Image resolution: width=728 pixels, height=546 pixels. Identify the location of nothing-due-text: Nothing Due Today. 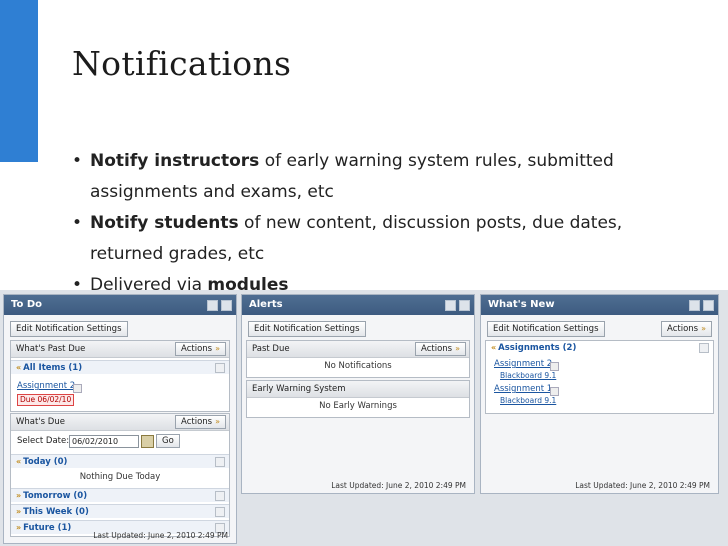
(120, 477).